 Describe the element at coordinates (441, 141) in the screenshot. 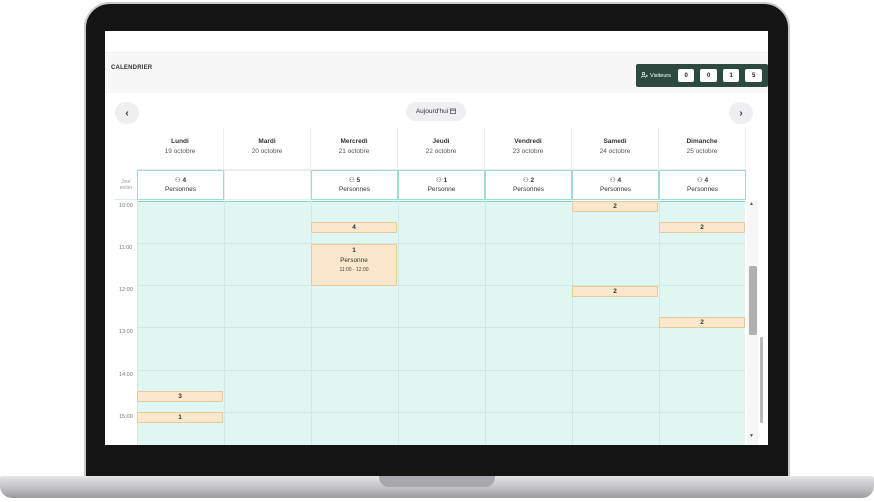

I see `day-name: Jeudi` at that location.